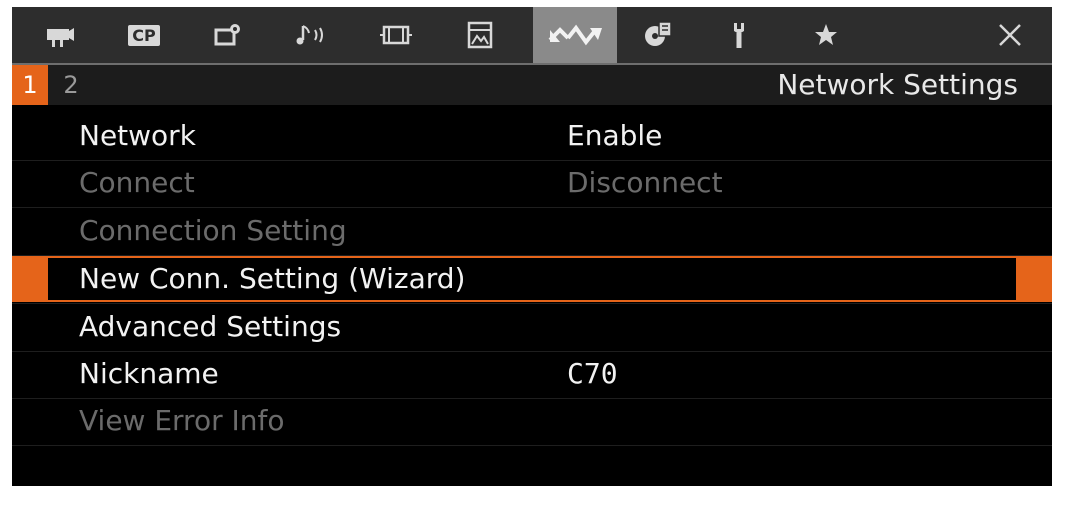 This screenshot has height=505, width=1069. What do you see at coordinates (592, 373) in the screenshot?
I see `menu-item-value: C70` at bounding box center [592, 373].